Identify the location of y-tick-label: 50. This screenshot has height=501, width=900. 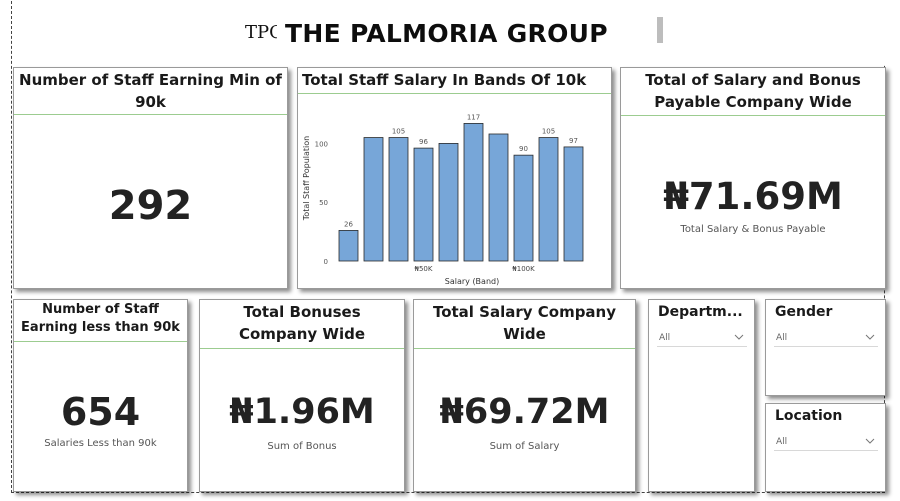
(323, 203).